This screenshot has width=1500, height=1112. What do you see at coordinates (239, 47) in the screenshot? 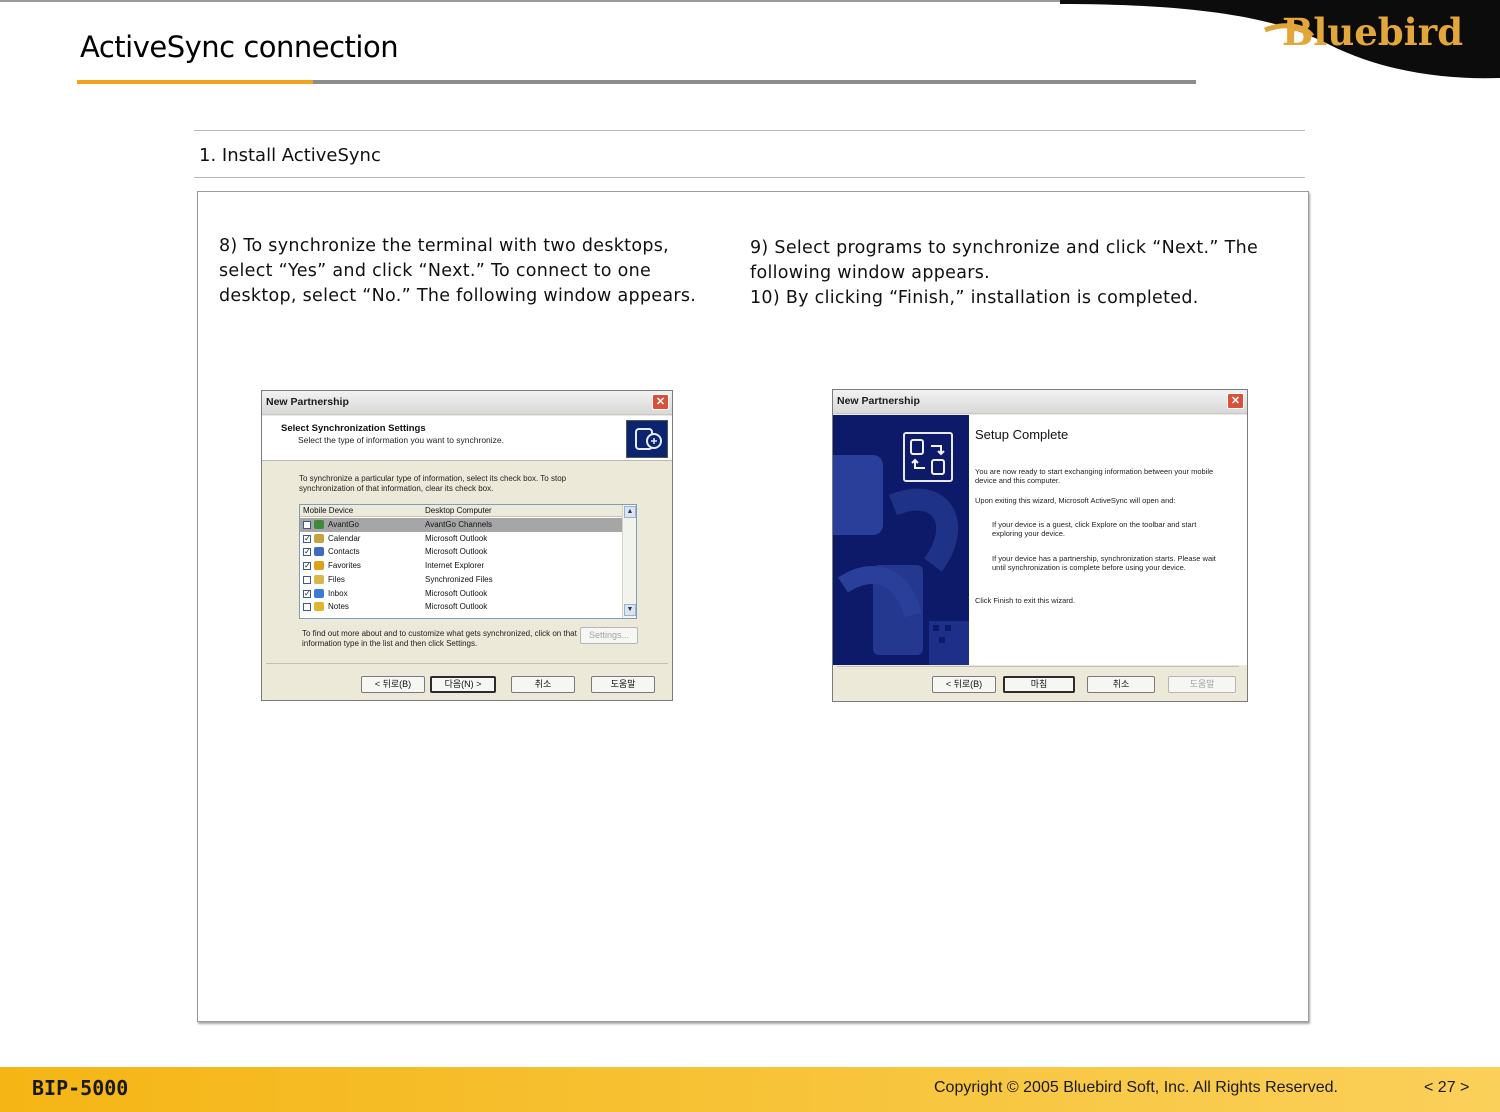
I see `page-title: ActiveSync connection` at bounding box center [239, 47].